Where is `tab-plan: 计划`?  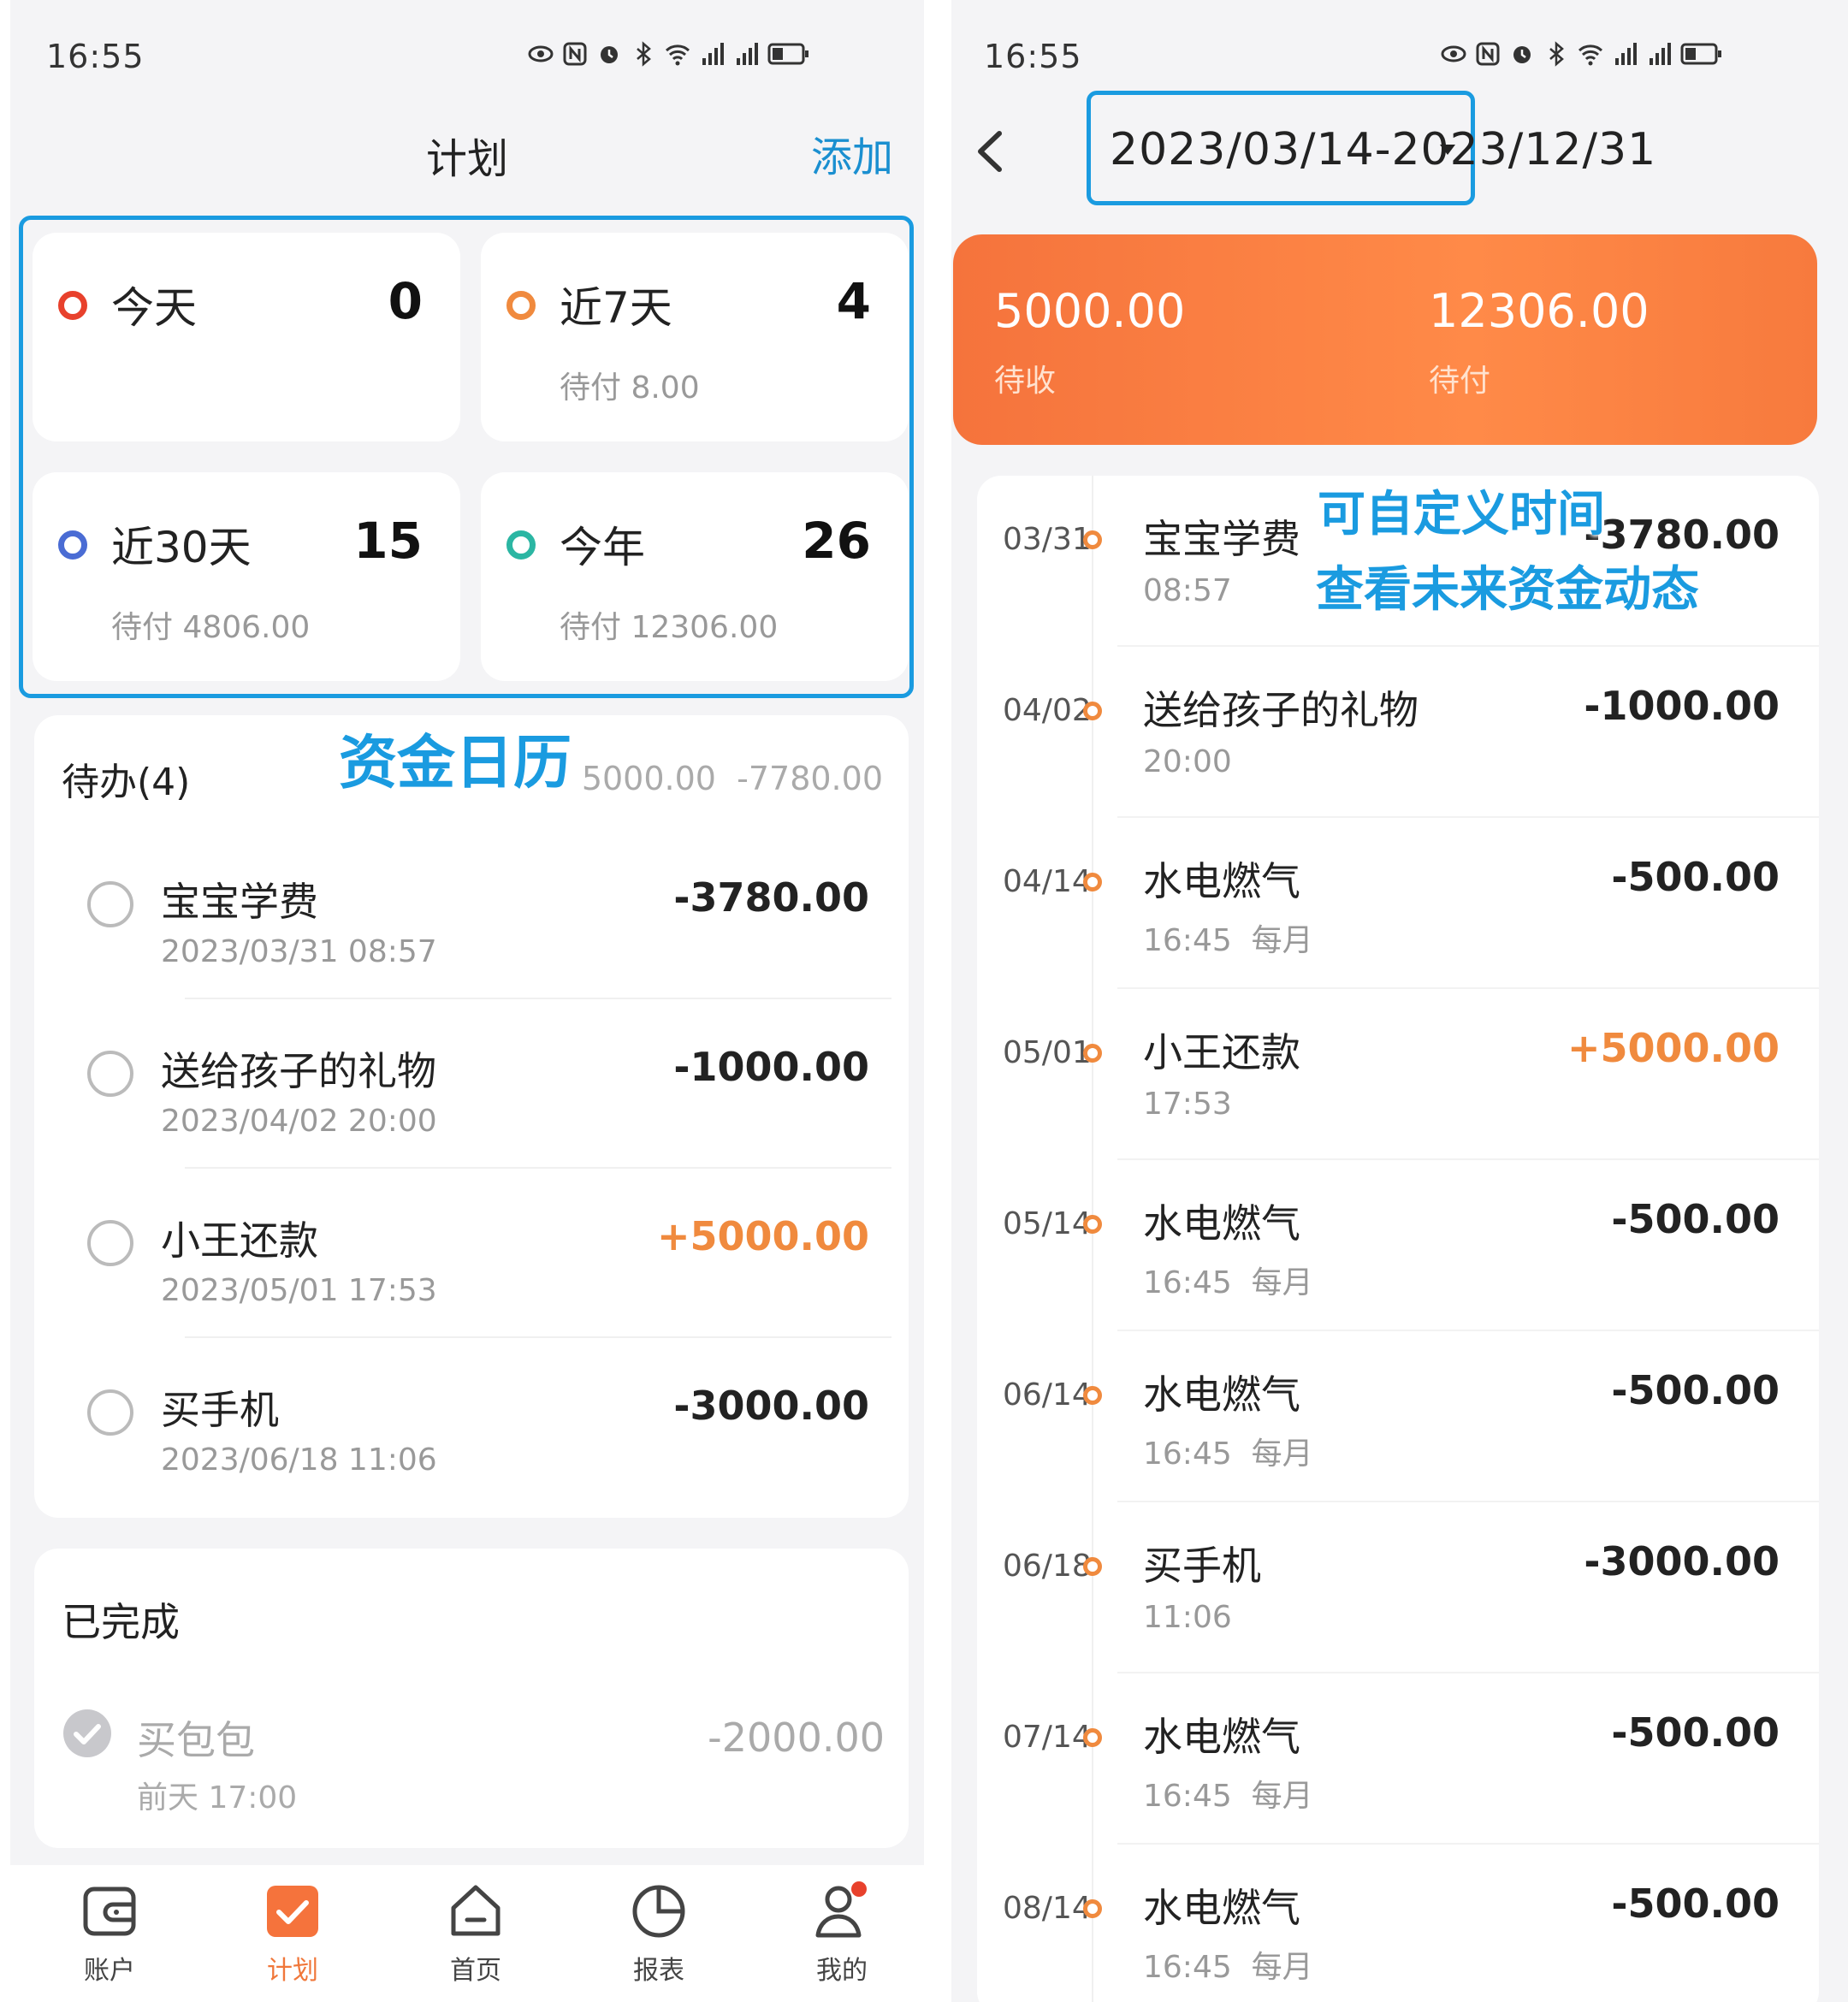
tab-plan: 计划 is located at coordinates (292, 1934).